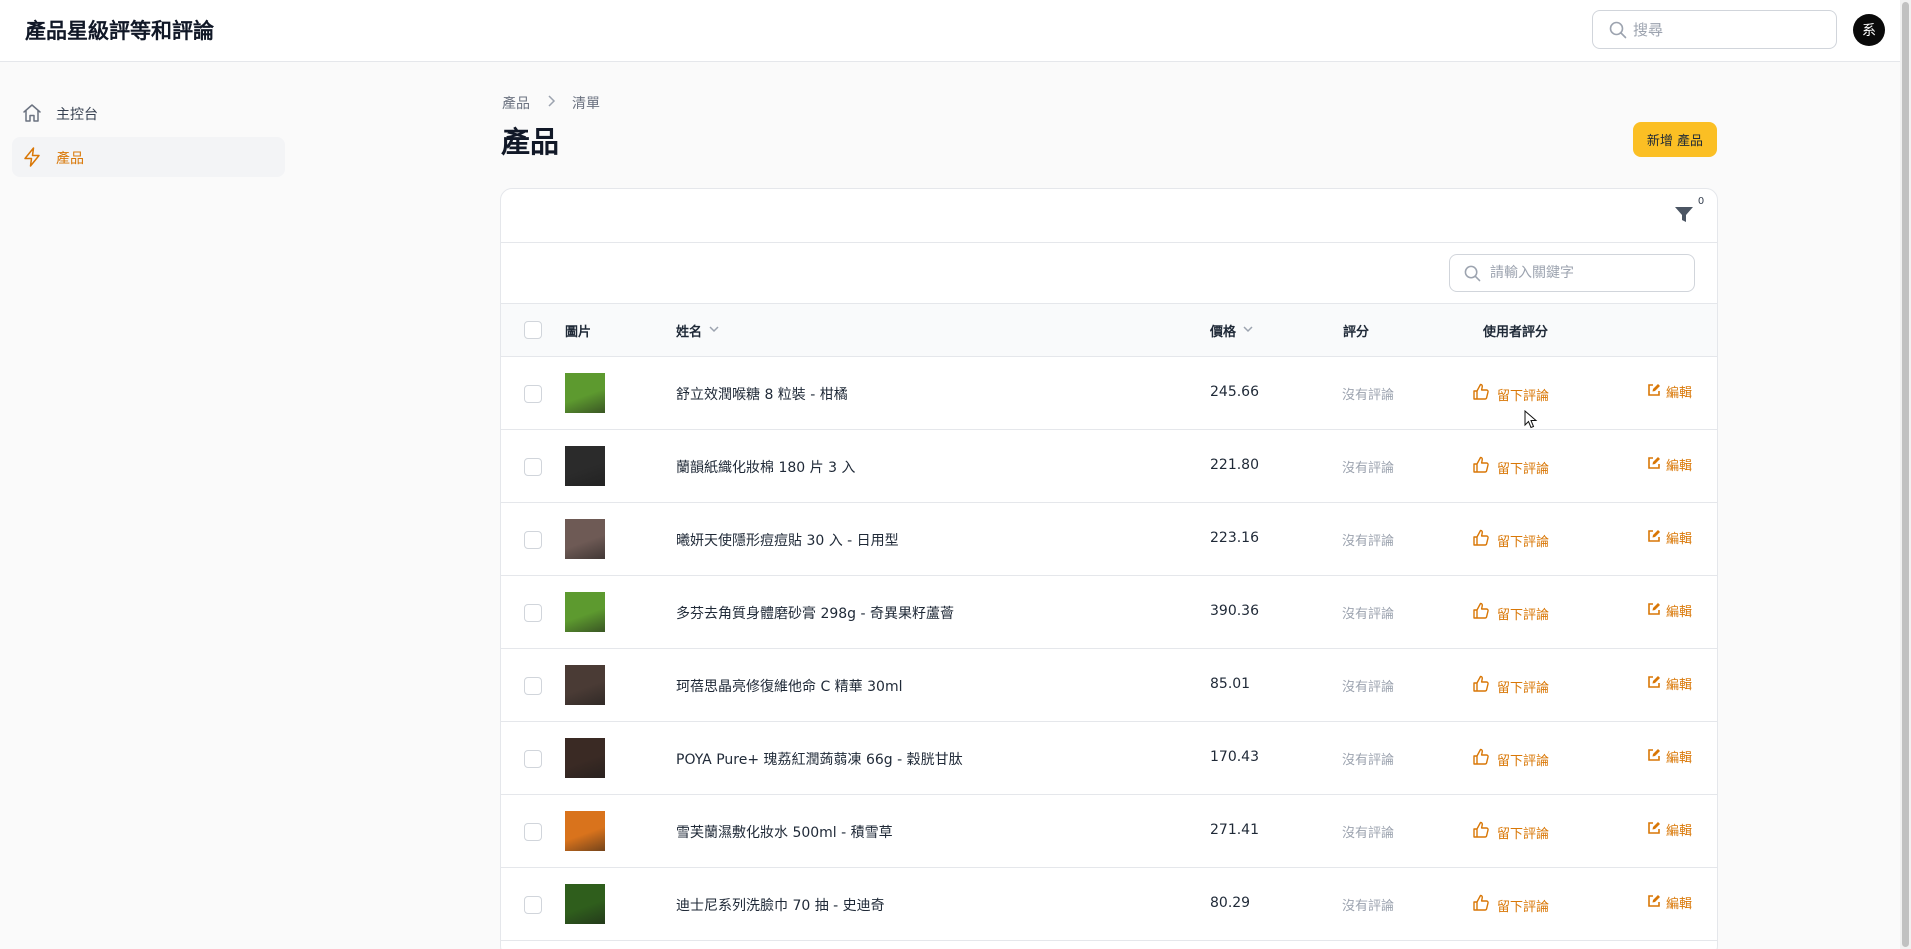  Describe the element at coordinates (1109, 831) in the screenshot. I see `table-row: 雪芙蘭濕敷化妝水 500ml - 積雪草 271.41 沒有評論 留下評論 編輯` at that location.